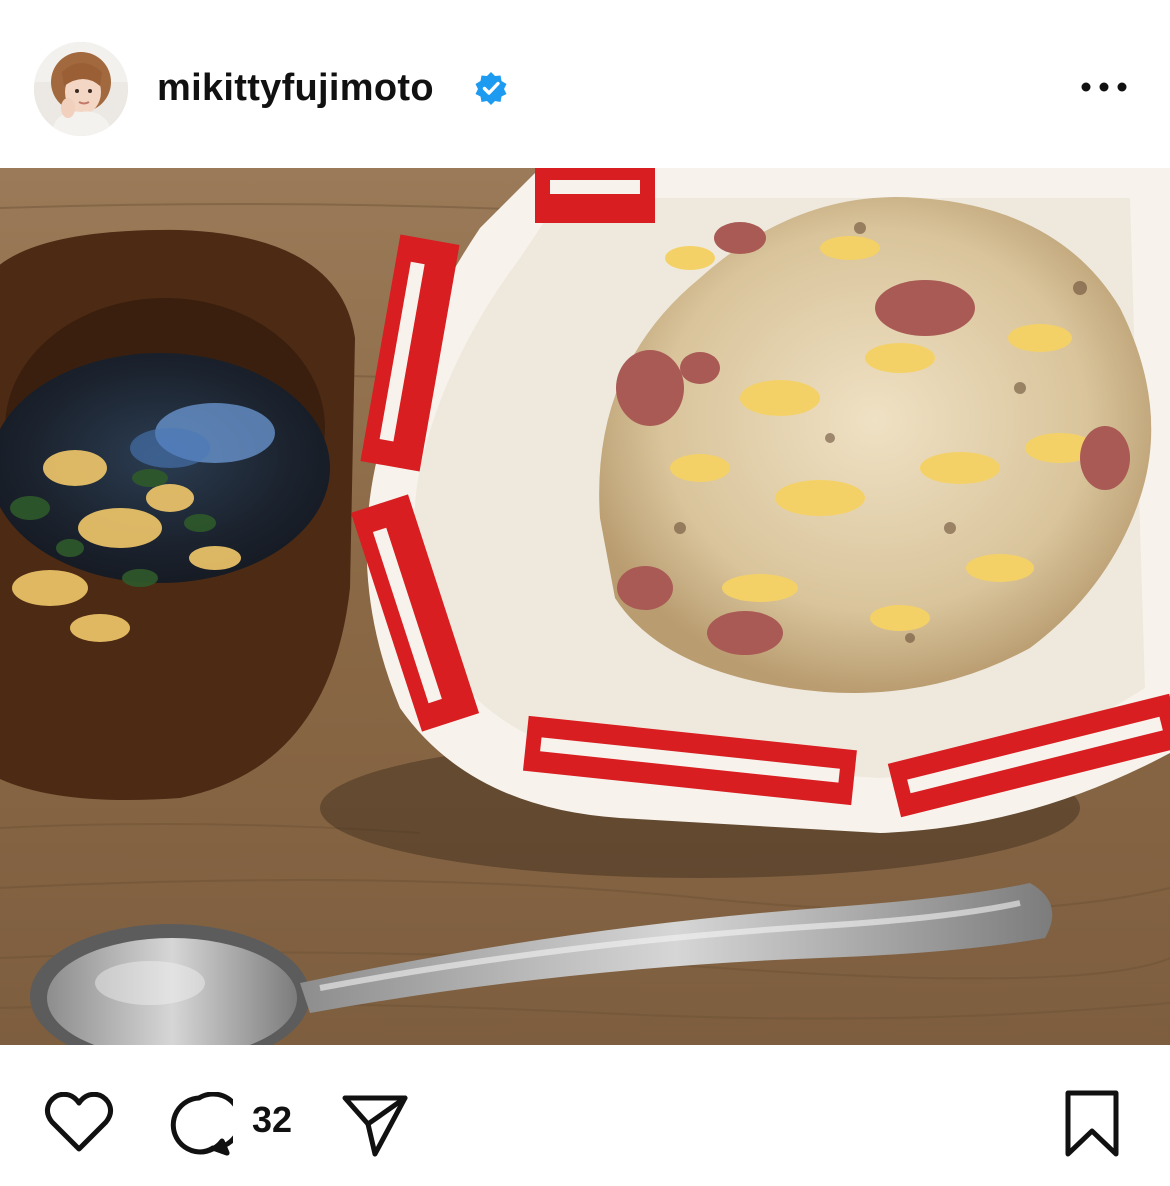 Image resolution: width=1170 pixels, height=1186 pixels. I want to click on paper-plane-icon, so click(375, 1125).